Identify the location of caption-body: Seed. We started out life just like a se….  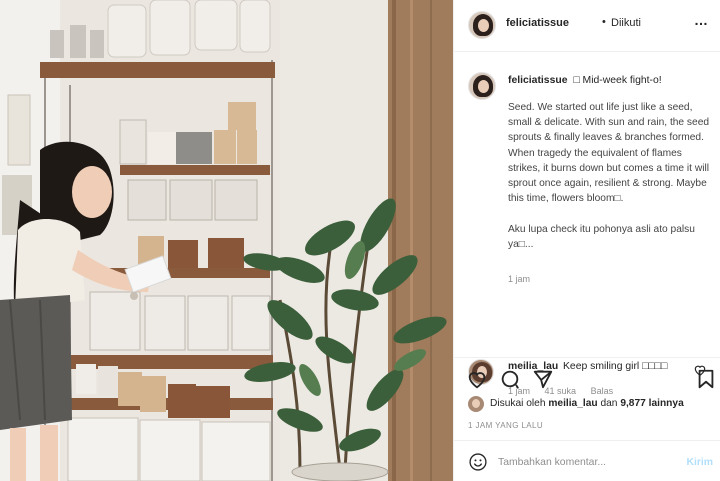
(609, 176).